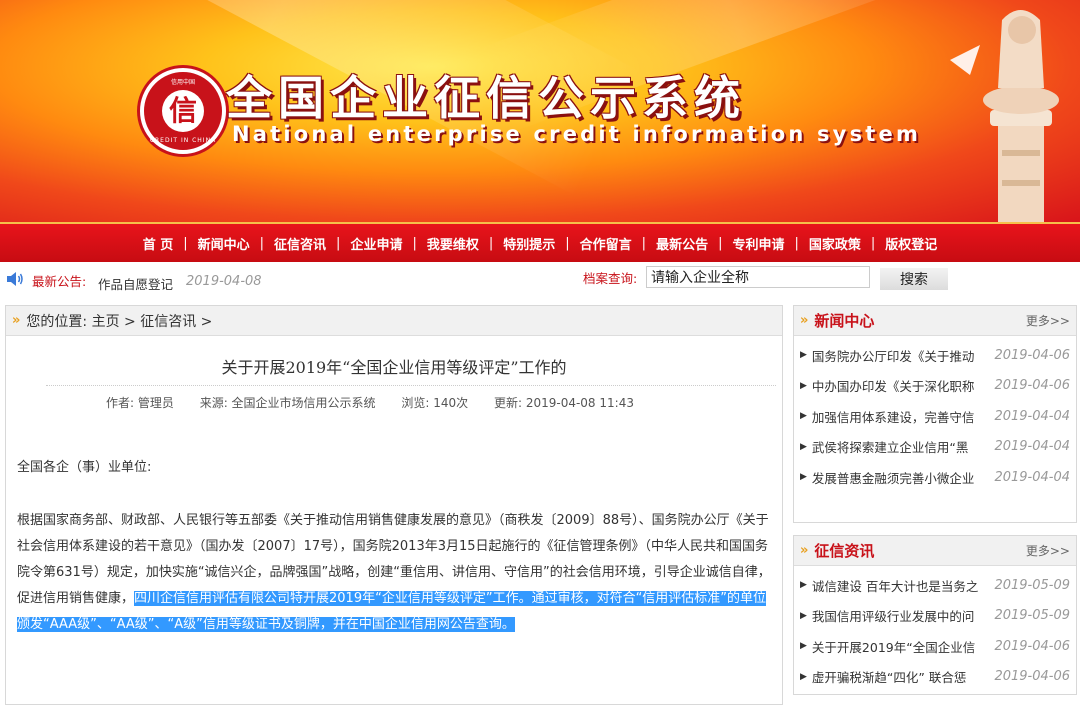  I want to click on article-greeting: 全国各企（事）业单位:, so click(84, 467).